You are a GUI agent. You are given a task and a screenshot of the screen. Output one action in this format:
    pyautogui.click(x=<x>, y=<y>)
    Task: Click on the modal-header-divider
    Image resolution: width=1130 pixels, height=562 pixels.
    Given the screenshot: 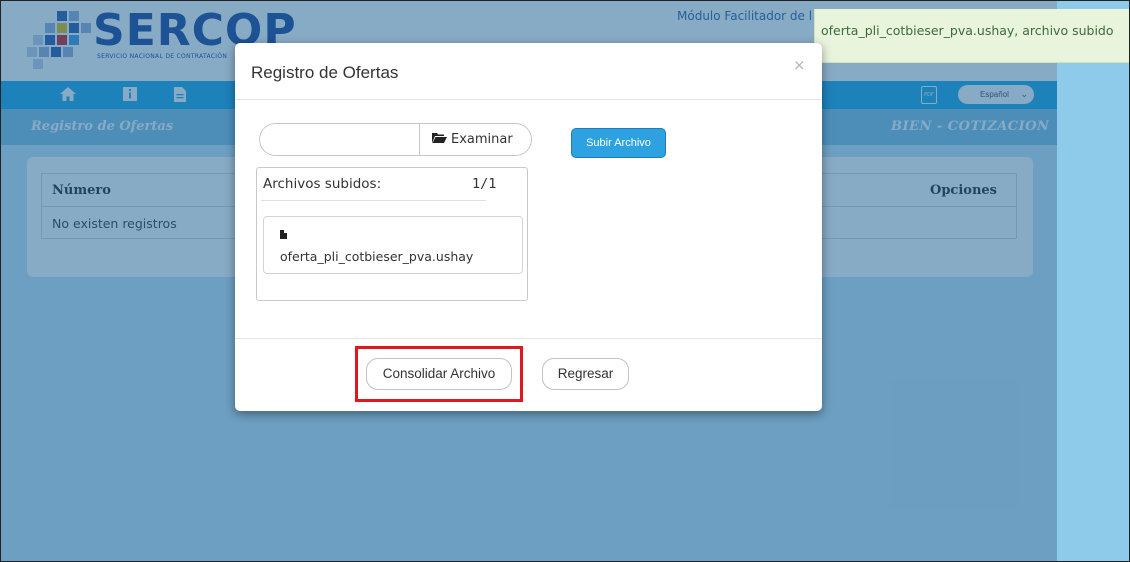 What is the action you would take?
    pyautogui.click(x=528, y=99)
    